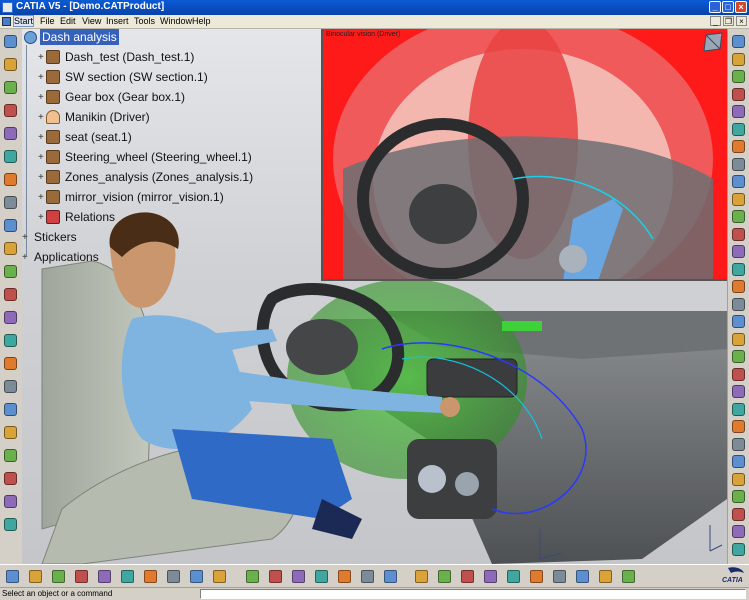 This screenshot has width=749, height=600. Describe the element at coordinates (81, 576) in the screenshot. I see `print-icon` at that location.